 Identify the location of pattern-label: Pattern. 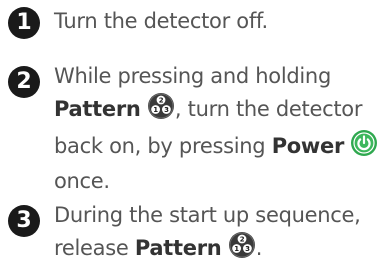
(97, 109).